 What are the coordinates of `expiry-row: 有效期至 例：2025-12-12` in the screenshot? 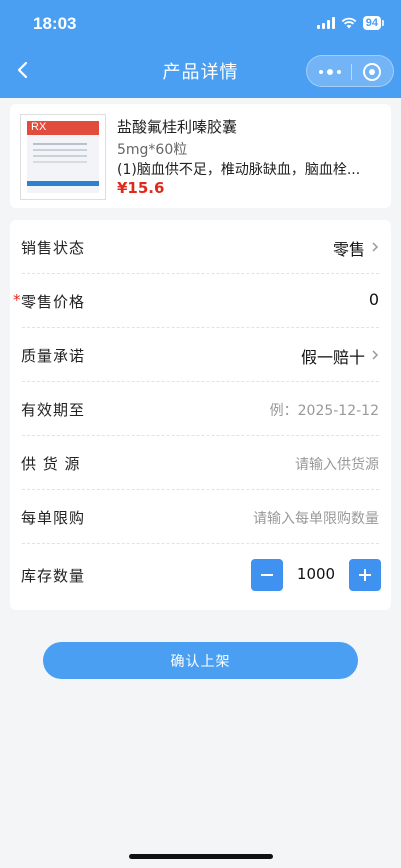 It's located at (200, 409).